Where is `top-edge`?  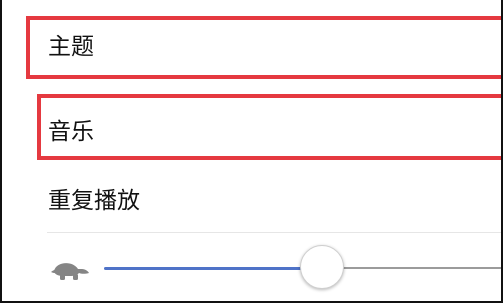
top-edge is located at coordinates (251, 4).